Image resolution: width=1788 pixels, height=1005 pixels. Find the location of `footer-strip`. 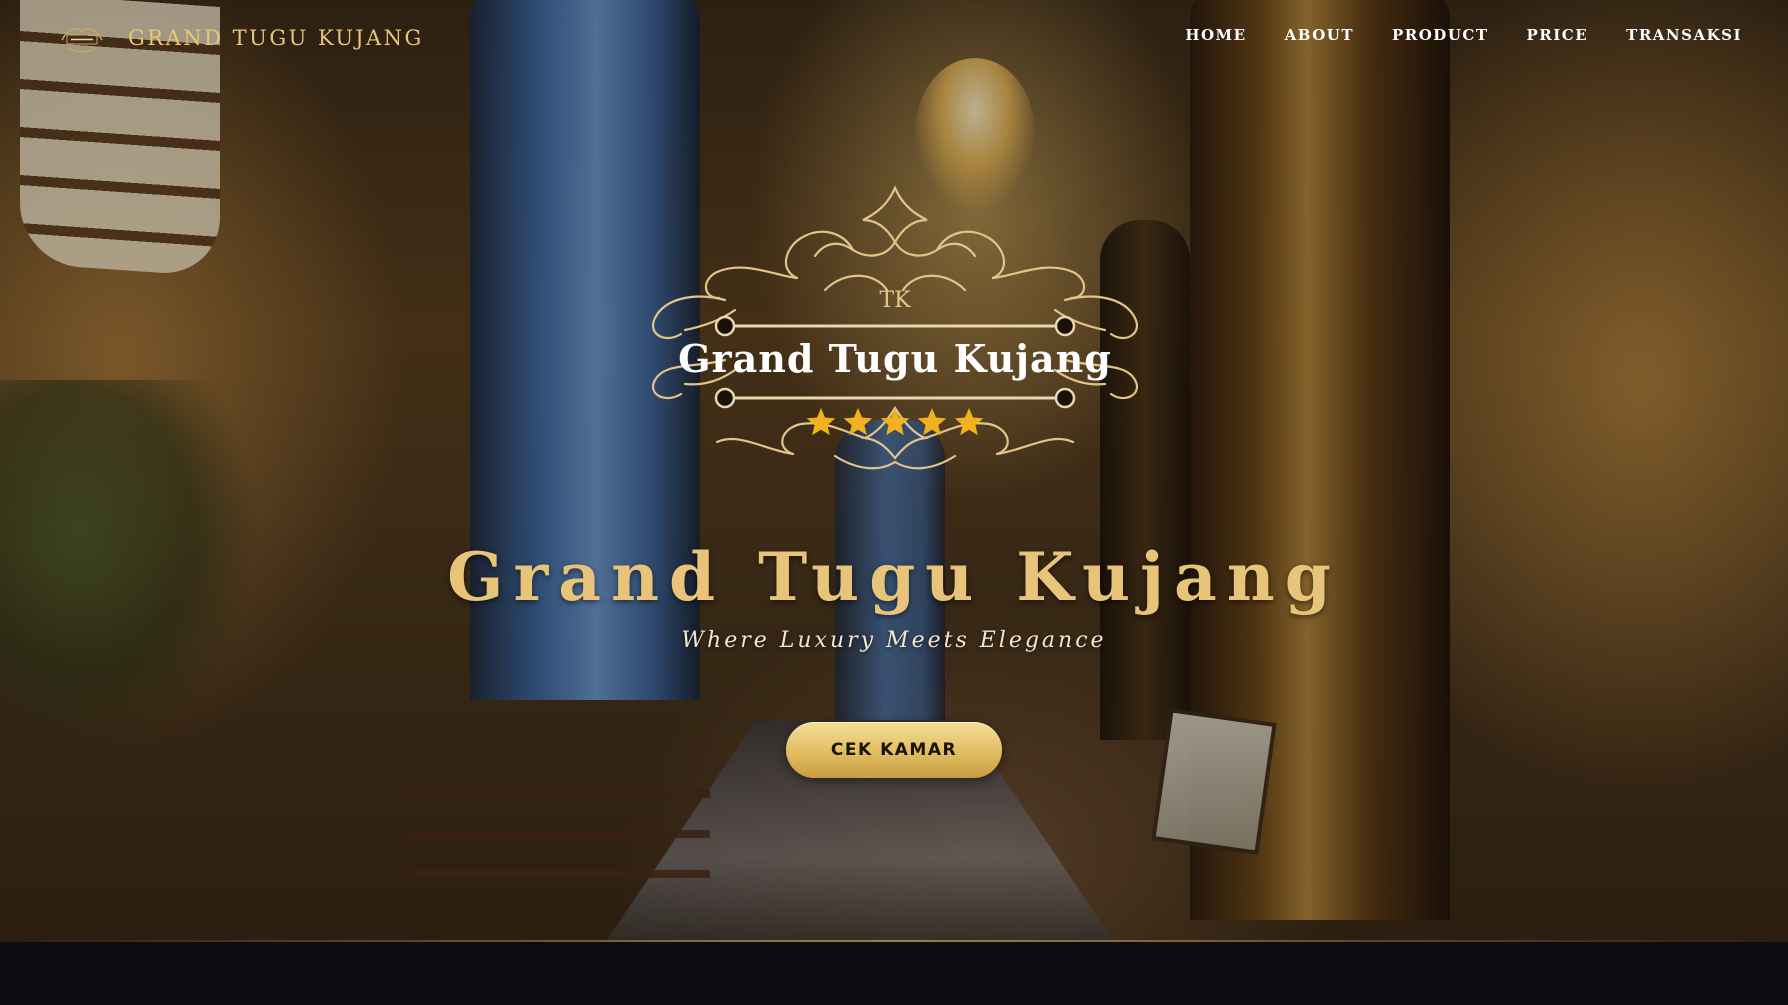

footer-strip is located at coordinates (894, 973).